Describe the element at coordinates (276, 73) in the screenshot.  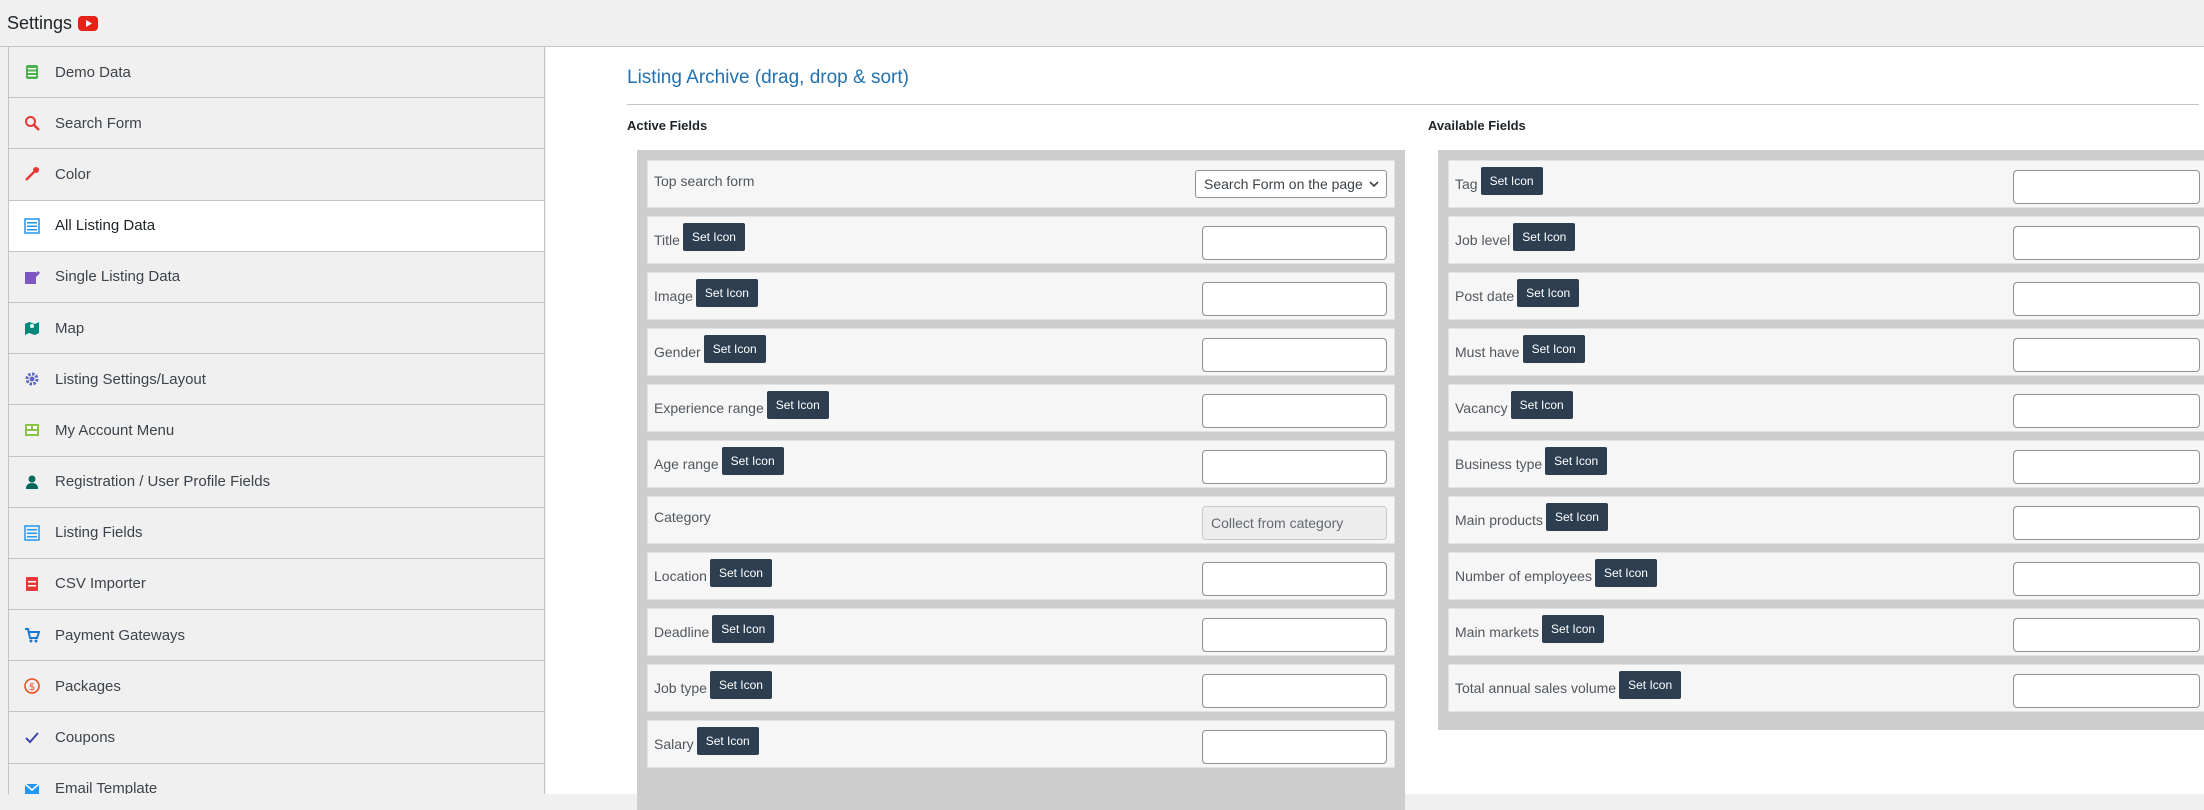
I see `sidebar-item-demo-data: Demo Data` at that location.